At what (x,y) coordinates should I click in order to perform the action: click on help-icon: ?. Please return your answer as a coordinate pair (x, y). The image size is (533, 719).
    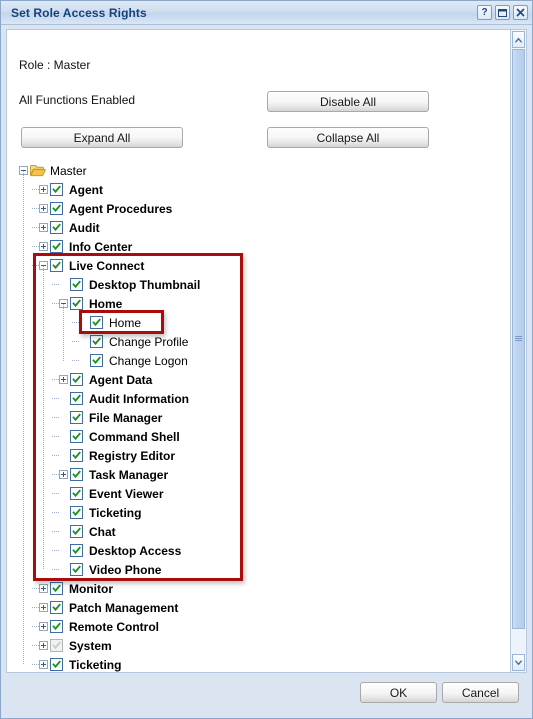
    Looking at the image, I should click on (484, 12).